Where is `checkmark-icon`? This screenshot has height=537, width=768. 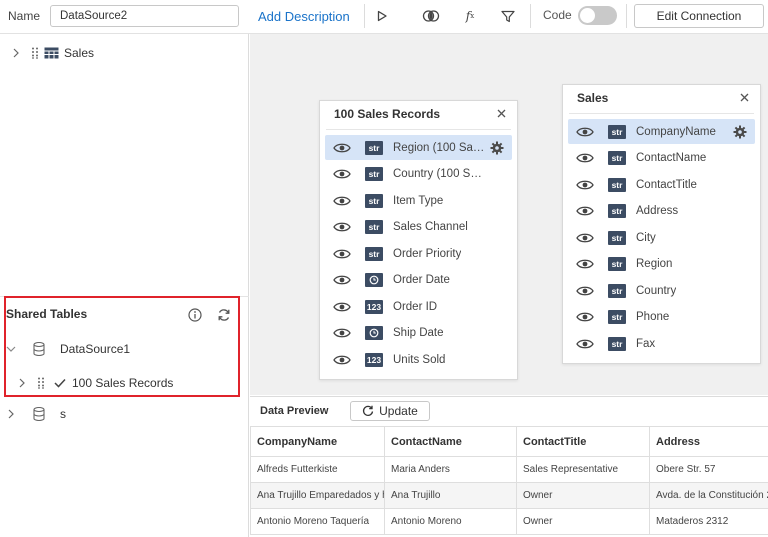 checkmark-icon is located at coordinates (60, 383).